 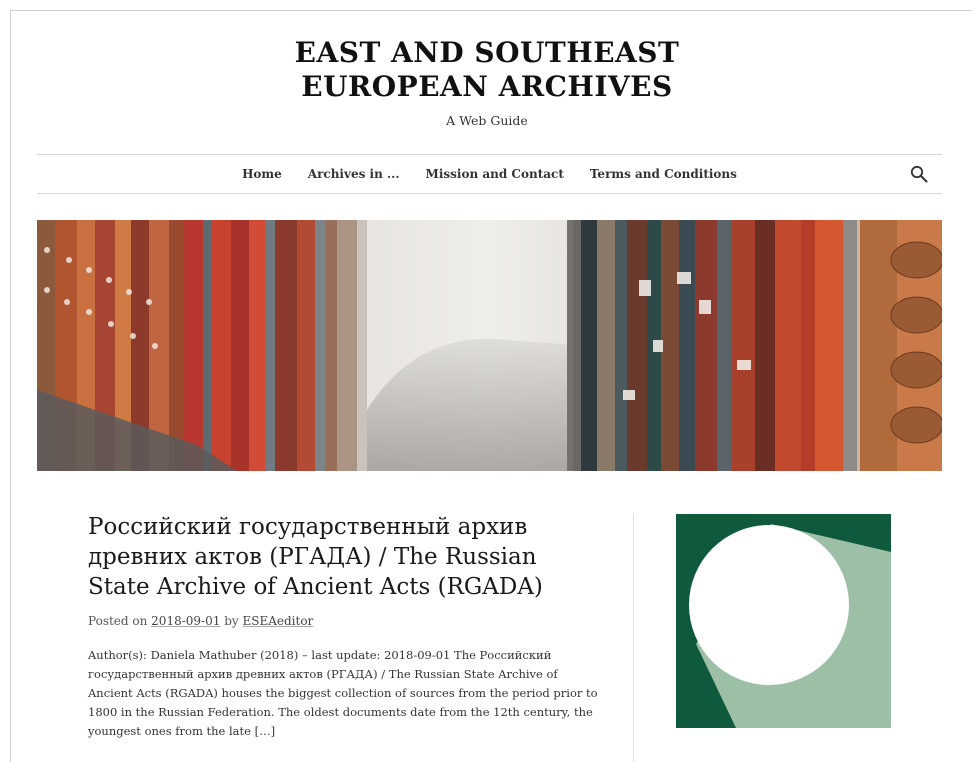 What do you see at coordinates (495, 174) in the screenshot?
I see `nav-item-mission-contact: Mission and Contact` at bounding box center [495, 174].